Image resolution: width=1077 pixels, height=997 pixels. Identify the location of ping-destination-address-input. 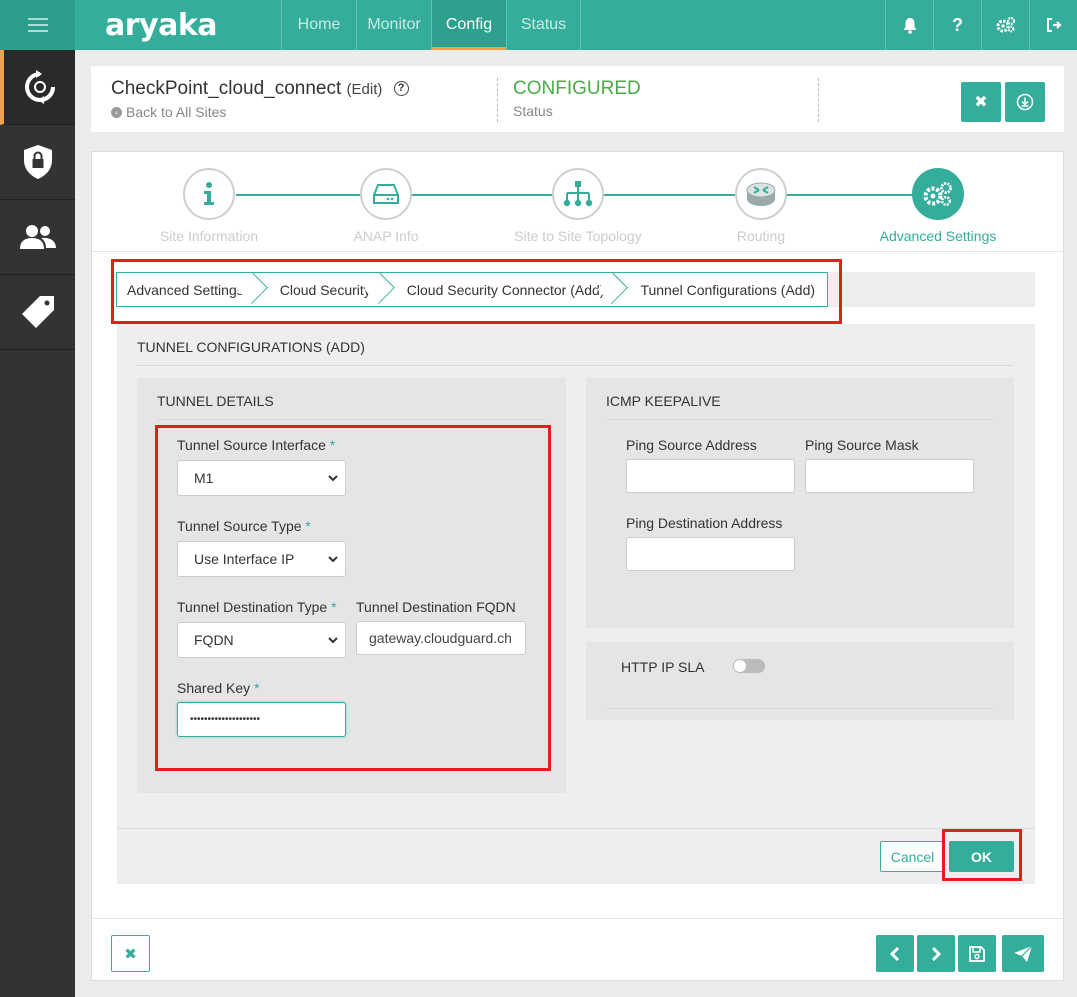
(710, 554).